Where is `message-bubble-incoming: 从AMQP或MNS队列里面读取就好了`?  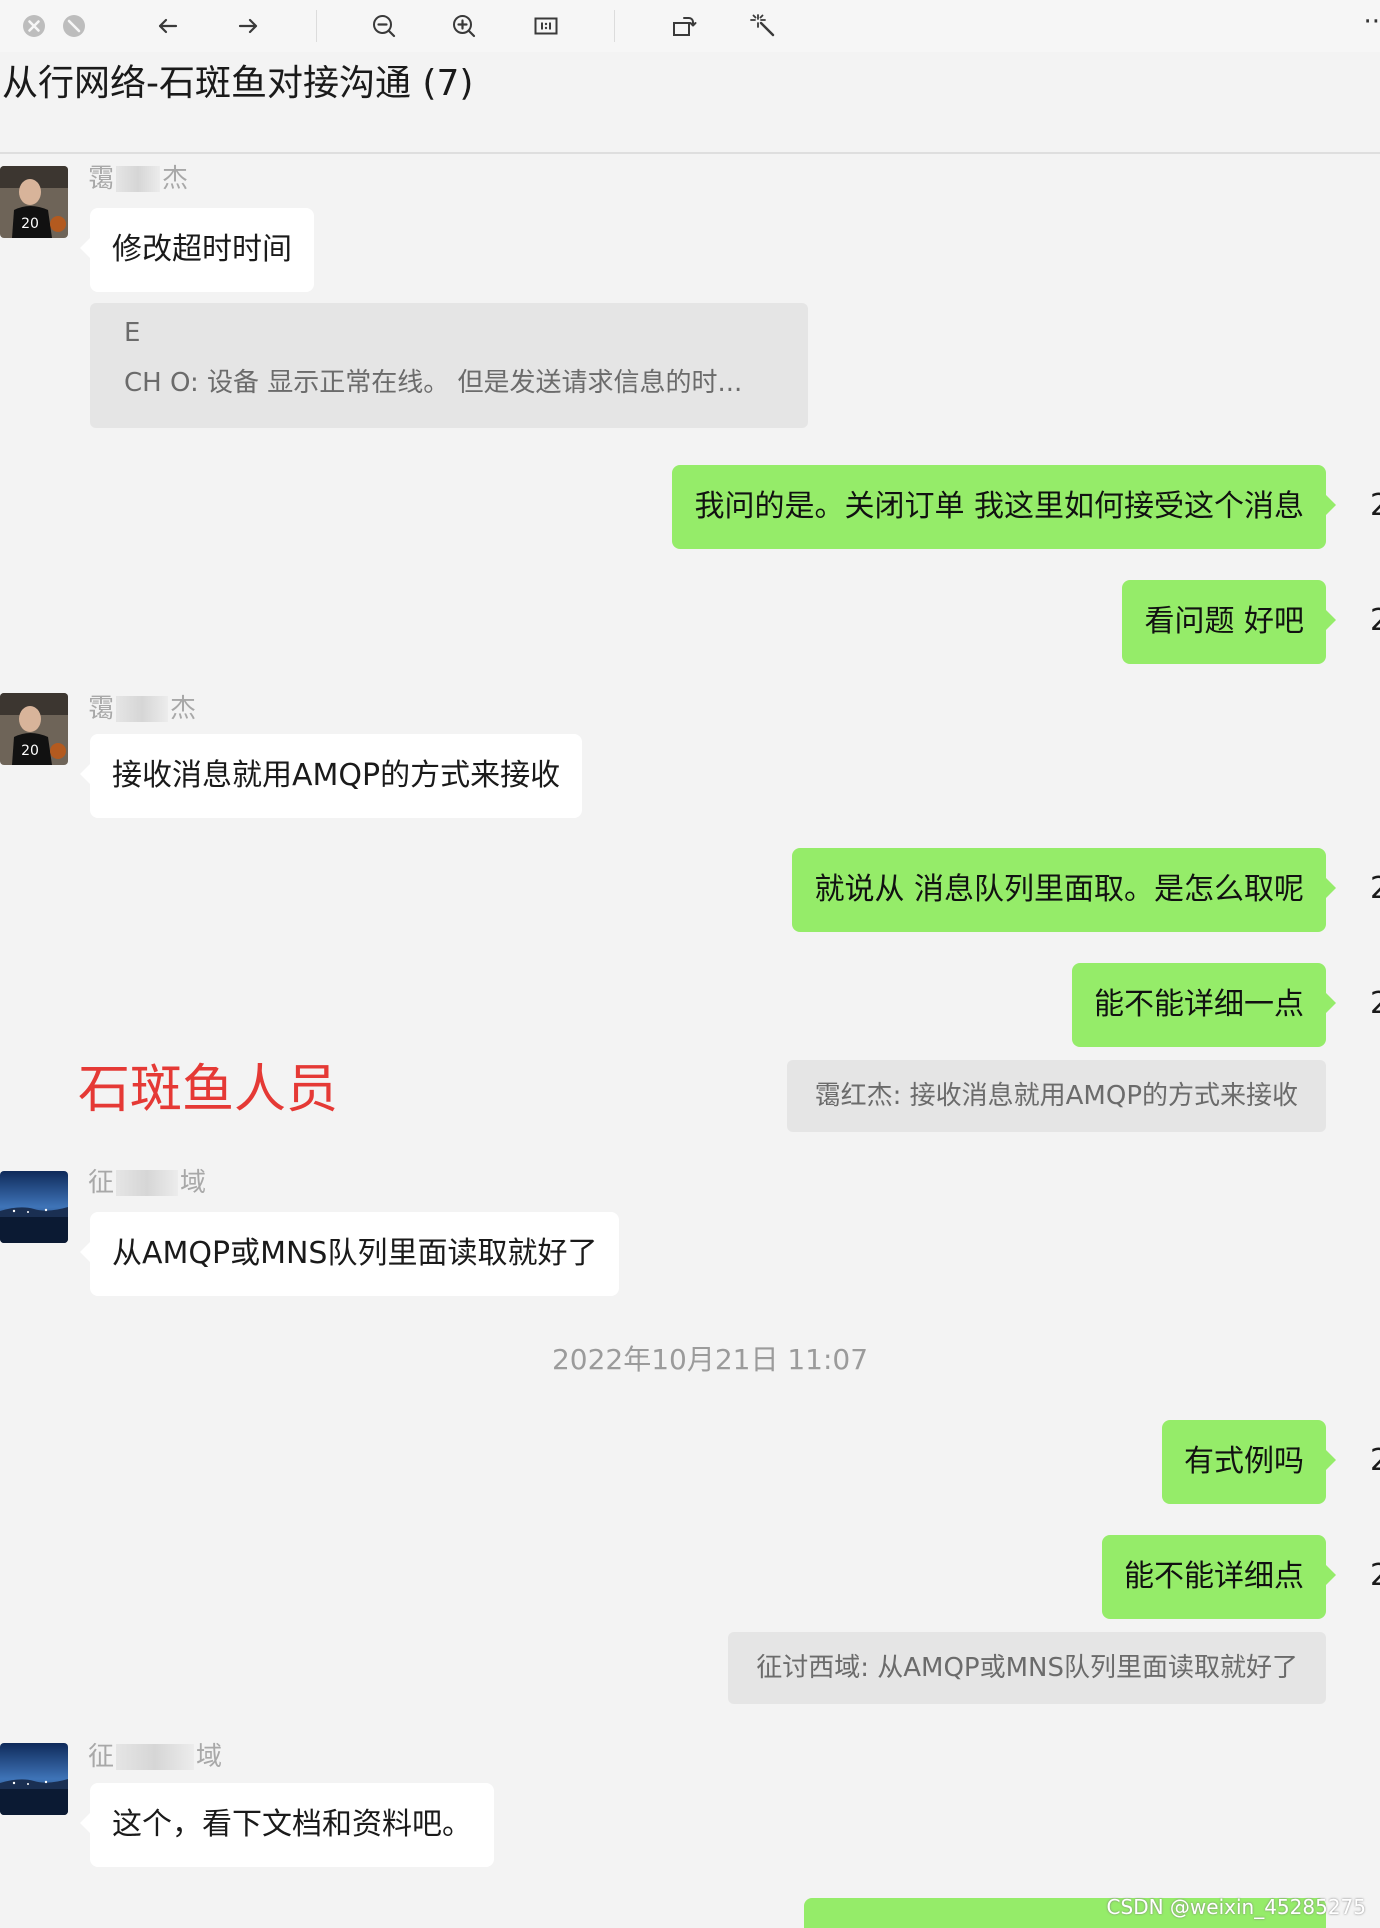 message-bubble-incoming: 从AMQP或MNS队列里面读取就好了 is located at coordinates (349, 1254).